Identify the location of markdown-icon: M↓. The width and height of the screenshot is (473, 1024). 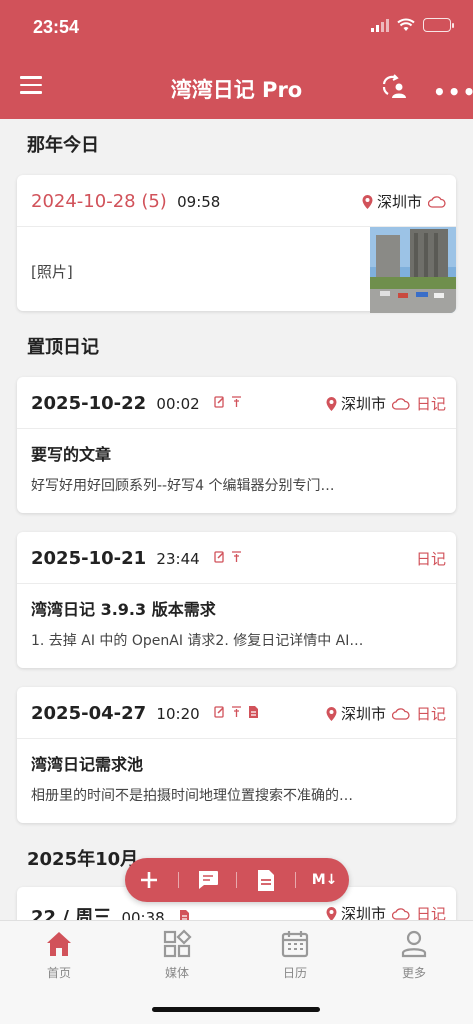
(324, 880).